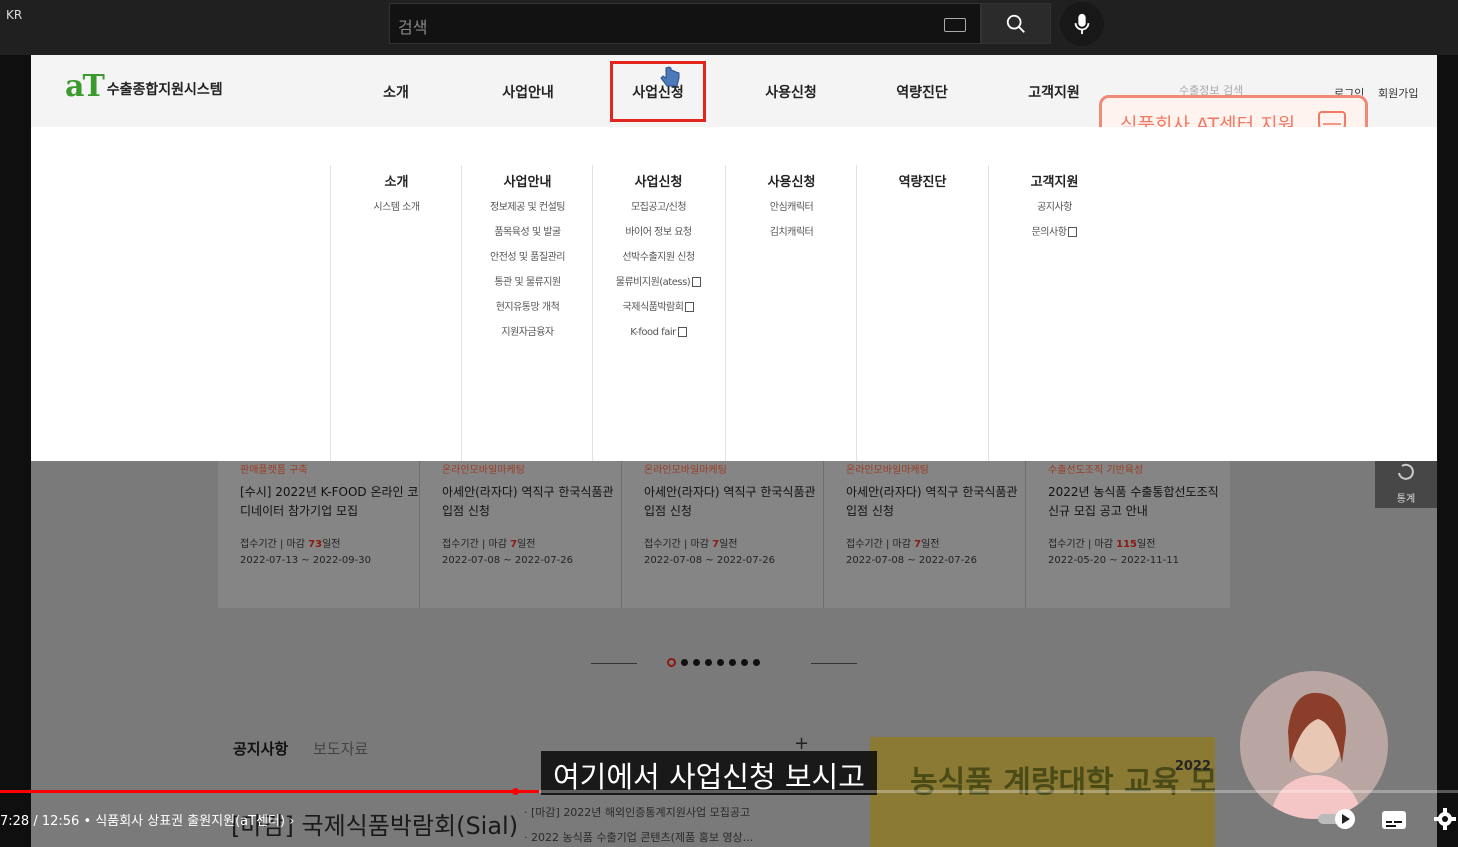 This screenshot has height=847, width=1458. Describe the element at coordinates (515, 791) in the screenshot. I see `scrubber-handle` at that location.